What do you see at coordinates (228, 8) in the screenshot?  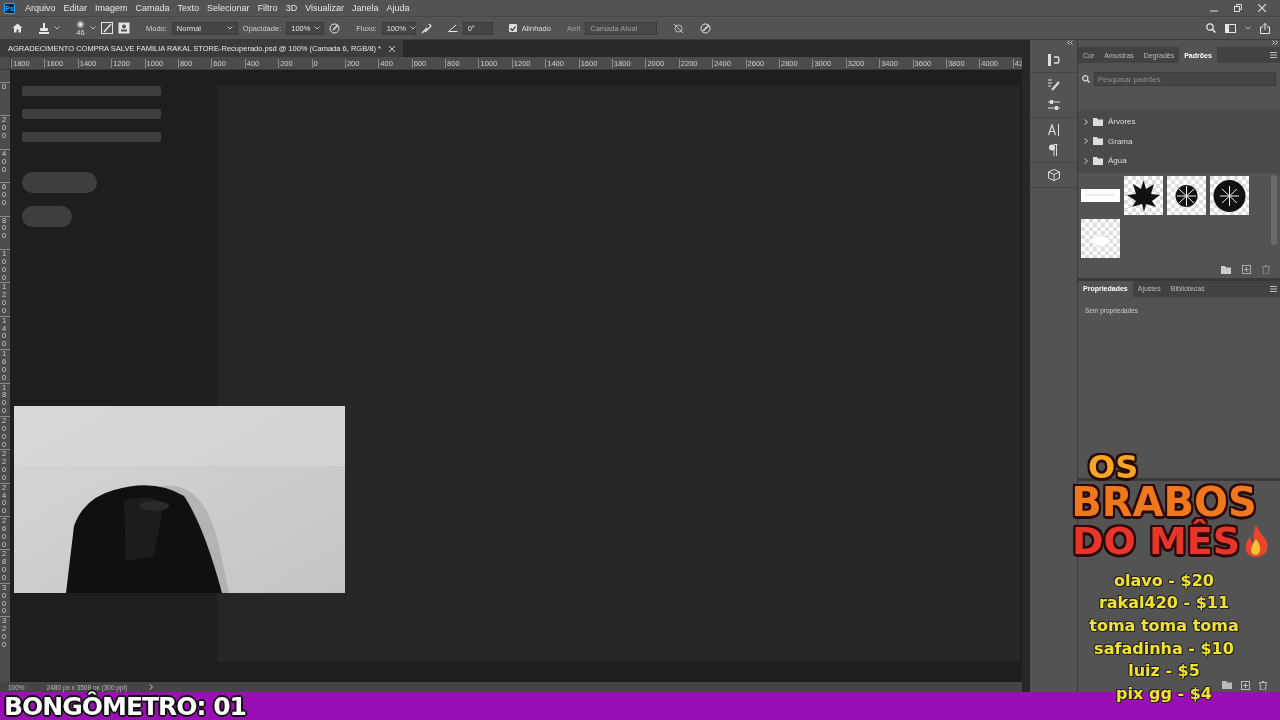 I see `menu-item: Selecionar` at bounding box center [228, 8].